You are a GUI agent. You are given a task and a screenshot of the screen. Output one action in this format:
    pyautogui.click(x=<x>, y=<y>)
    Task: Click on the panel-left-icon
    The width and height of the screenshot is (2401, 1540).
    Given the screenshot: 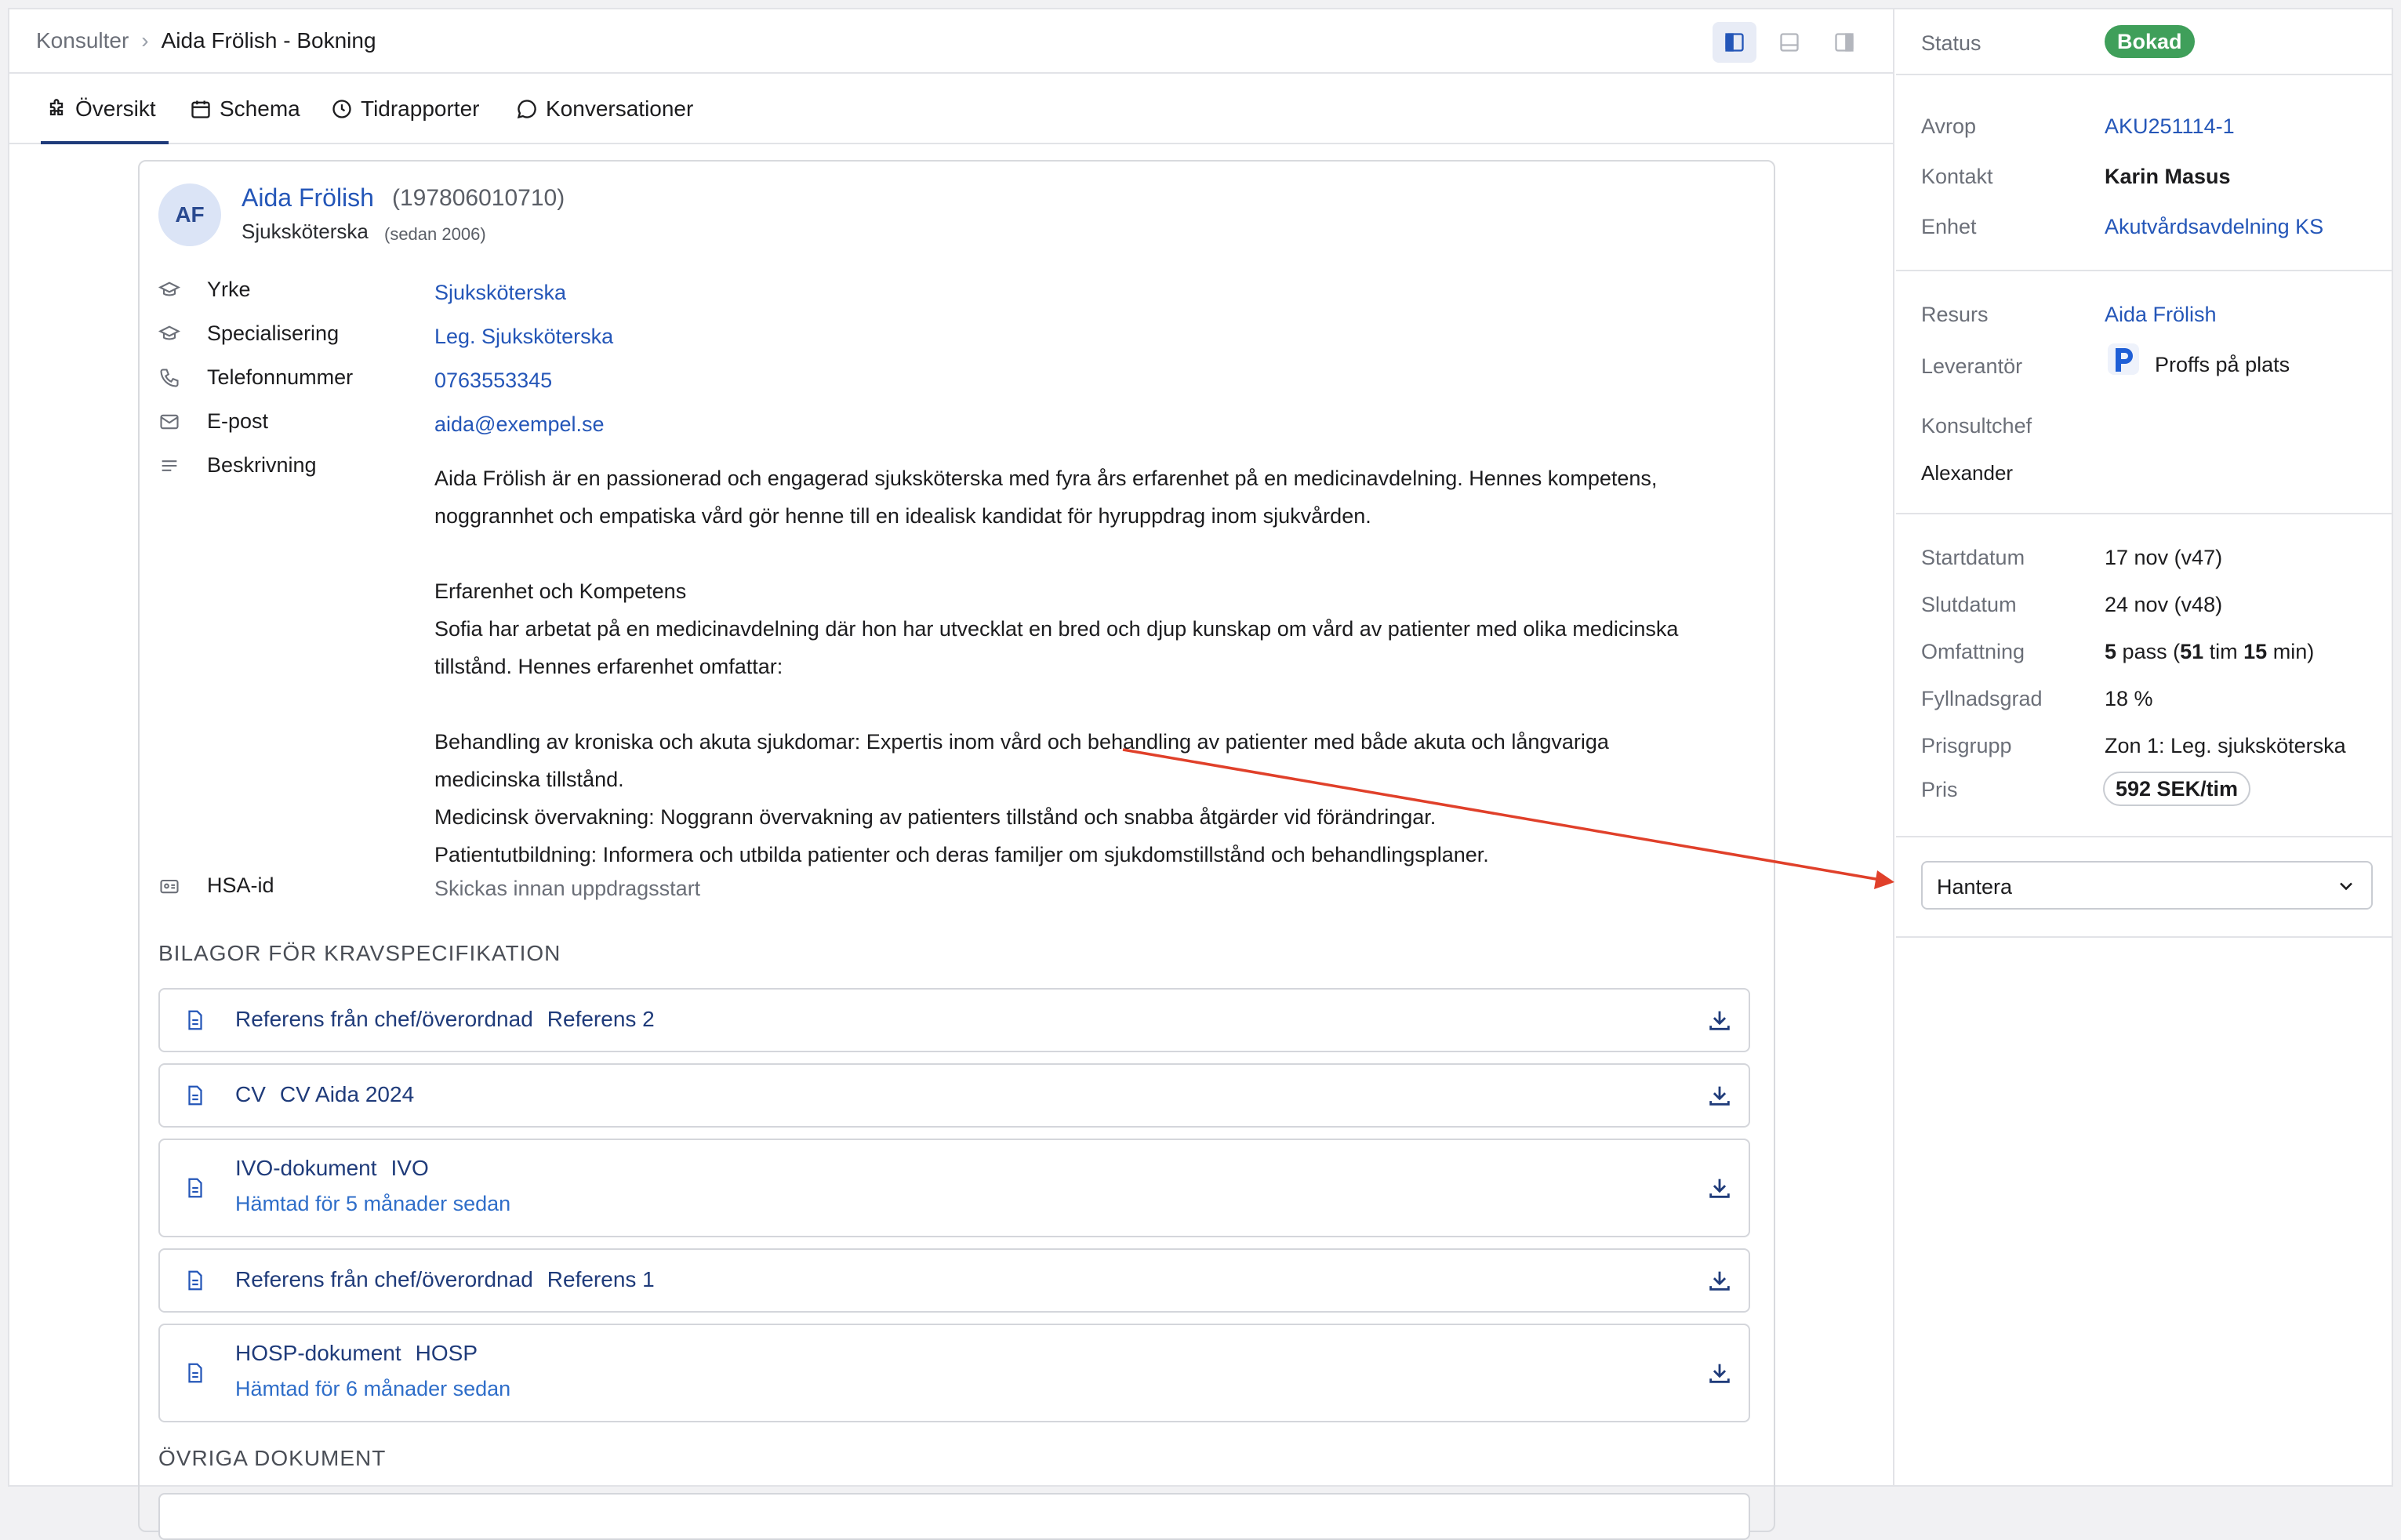 What is the action you would take?
    pyautogui.click(x=1734, y=42)
    